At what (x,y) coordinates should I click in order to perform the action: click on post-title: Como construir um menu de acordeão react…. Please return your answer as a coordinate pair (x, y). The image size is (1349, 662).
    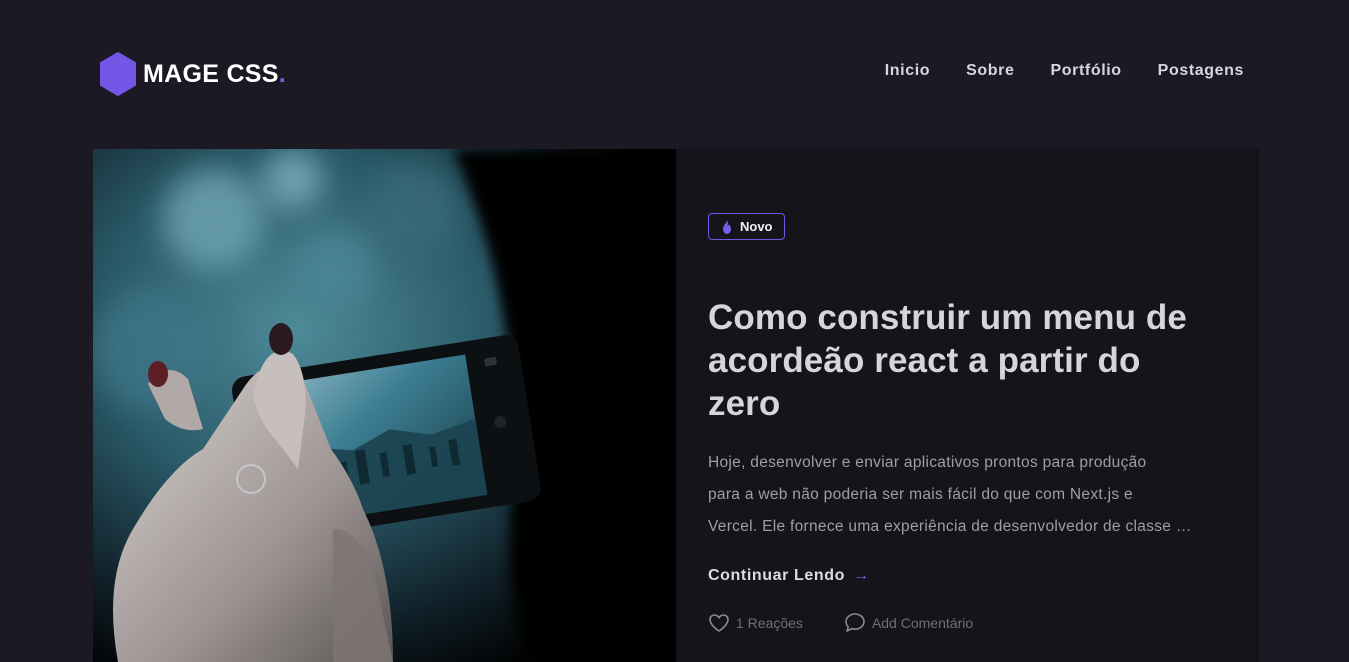
    Looking at the image, I should click on (968, 360).